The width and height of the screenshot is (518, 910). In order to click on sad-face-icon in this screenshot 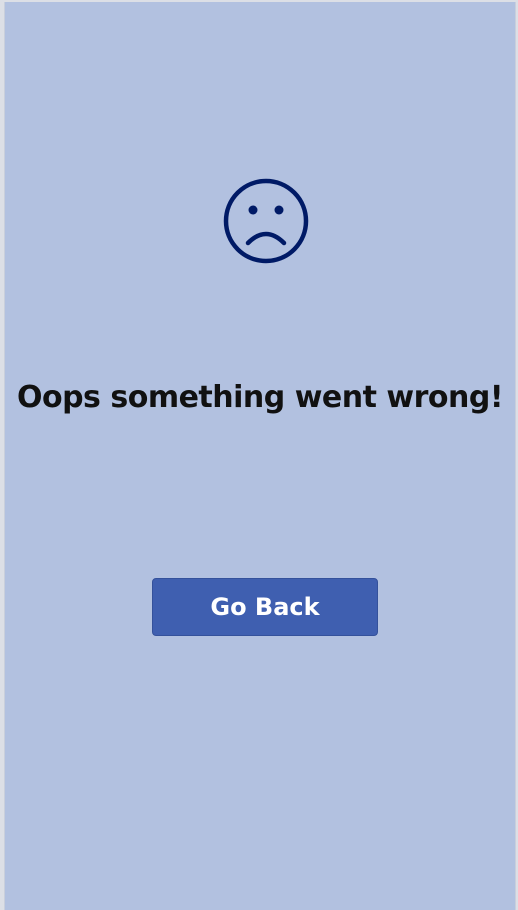, I will do `click(266, 221)`.